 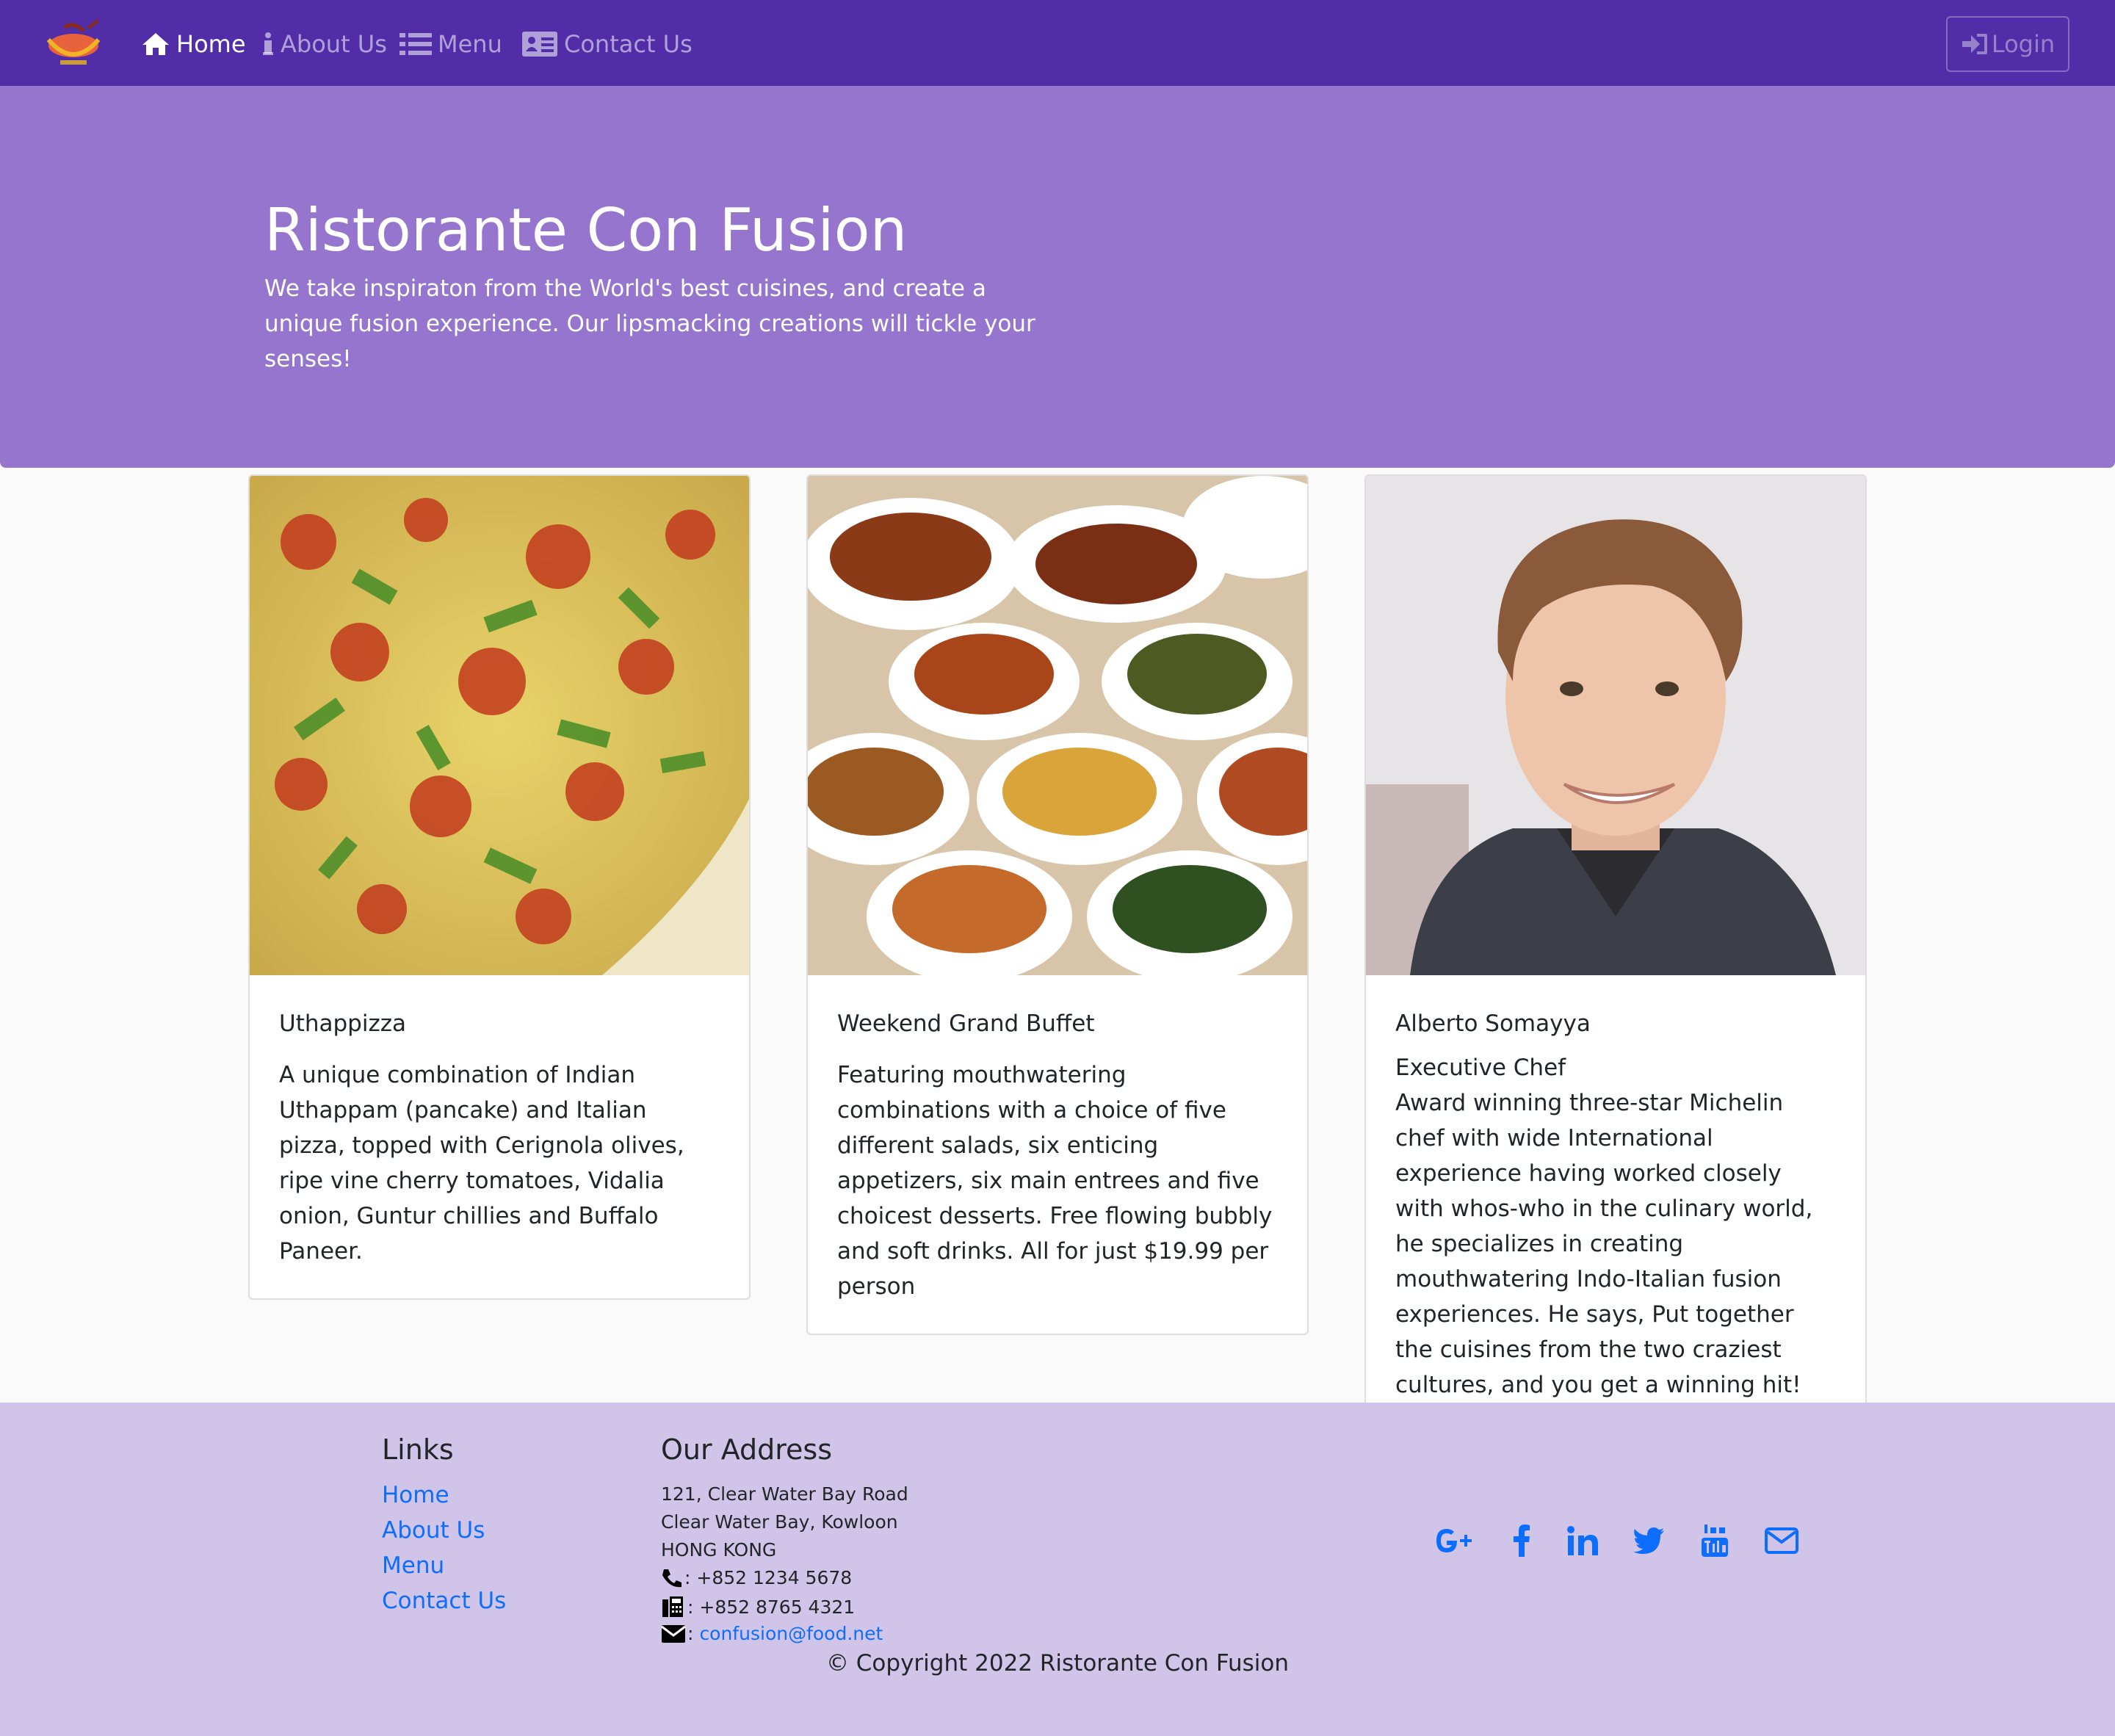 I want to click on nav-menu: Menu, so click(x=451, y=44).